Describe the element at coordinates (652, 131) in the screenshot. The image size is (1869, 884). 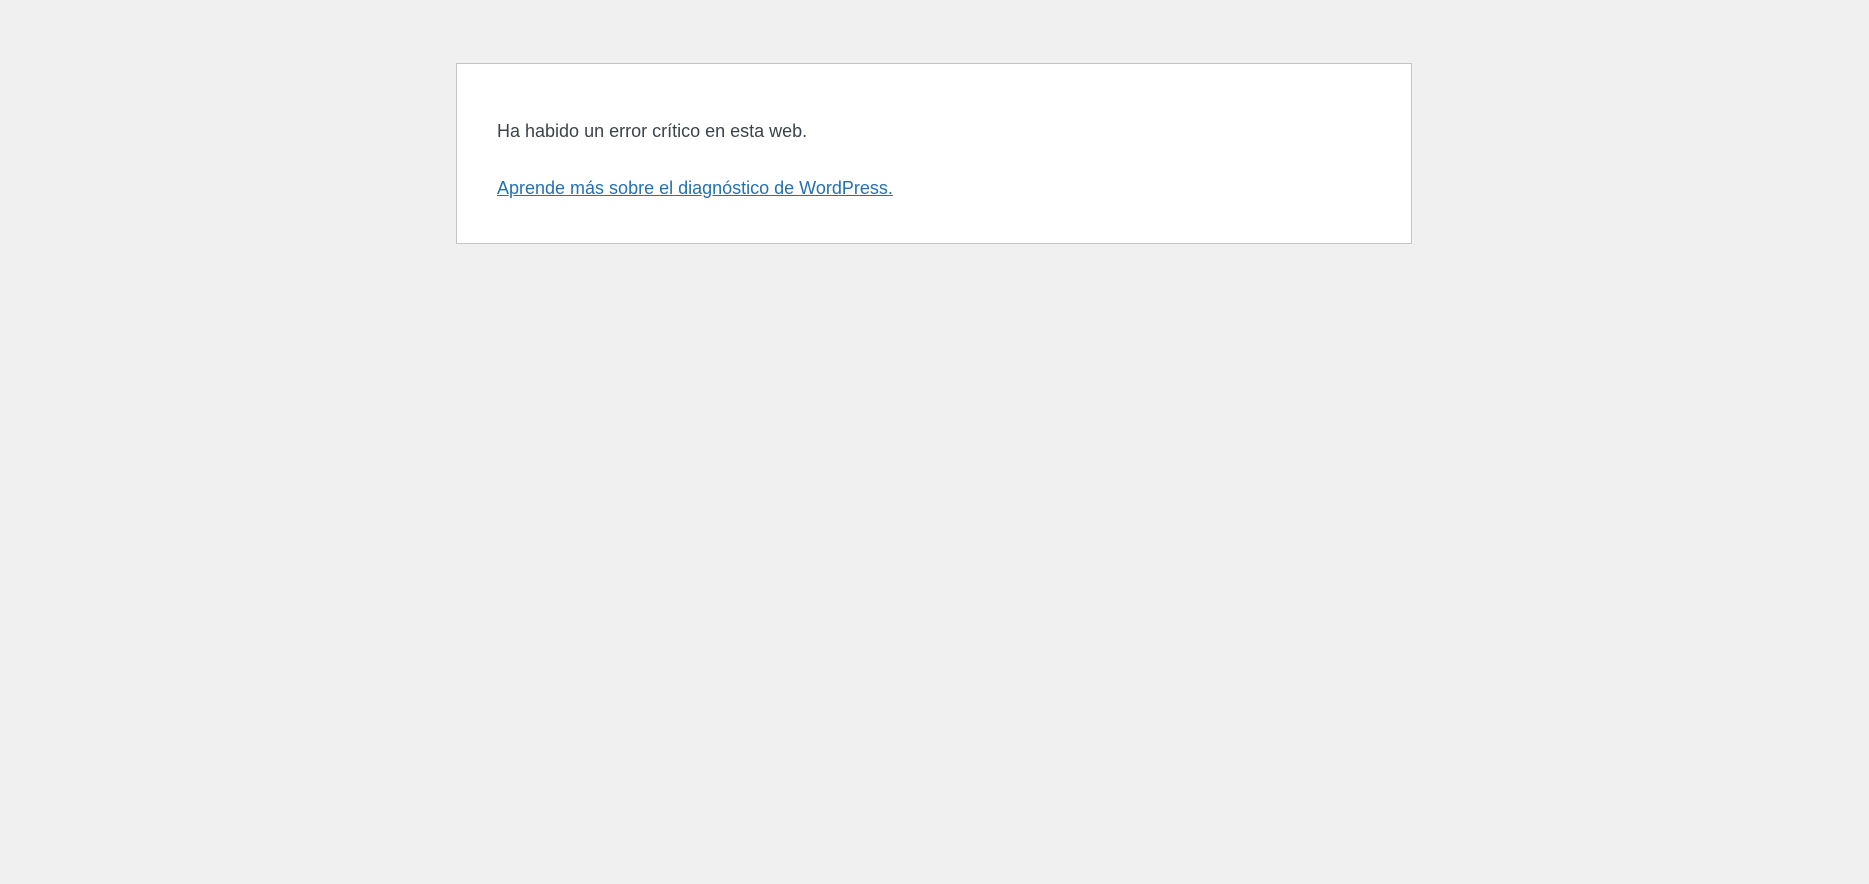
I see `error-message: Ha habido un error crítico en esta web.` at that location.